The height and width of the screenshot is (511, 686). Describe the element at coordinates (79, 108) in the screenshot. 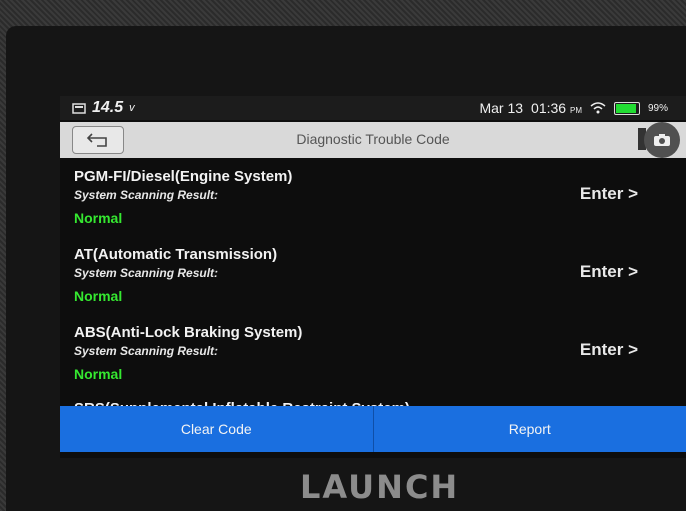

I see `vci-icon` at that location.